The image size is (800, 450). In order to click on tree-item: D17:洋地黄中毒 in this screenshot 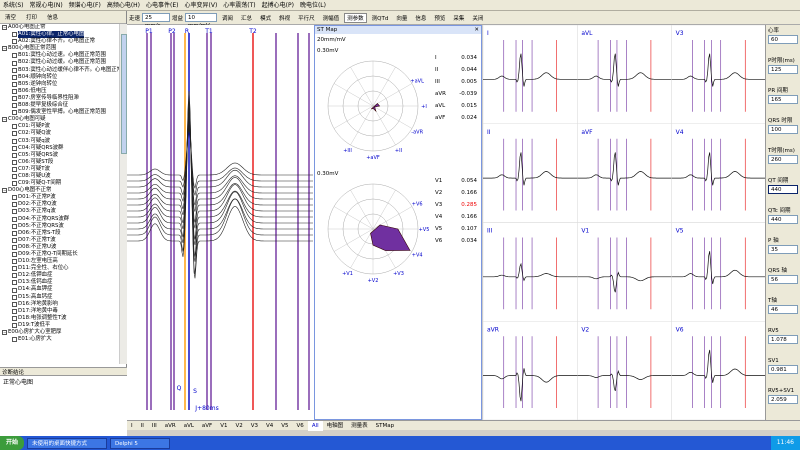, I will do `click(59, 311)`.